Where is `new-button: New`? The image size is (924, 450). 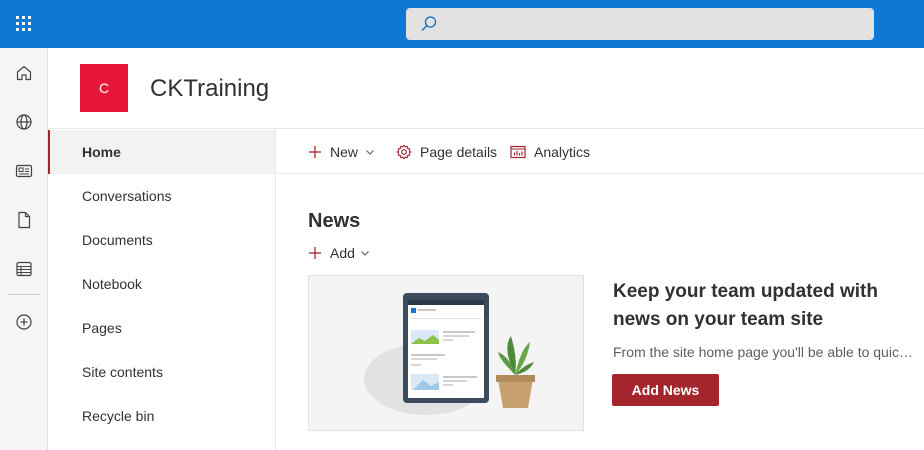 new-button: New is located at coordinates (341, 152).